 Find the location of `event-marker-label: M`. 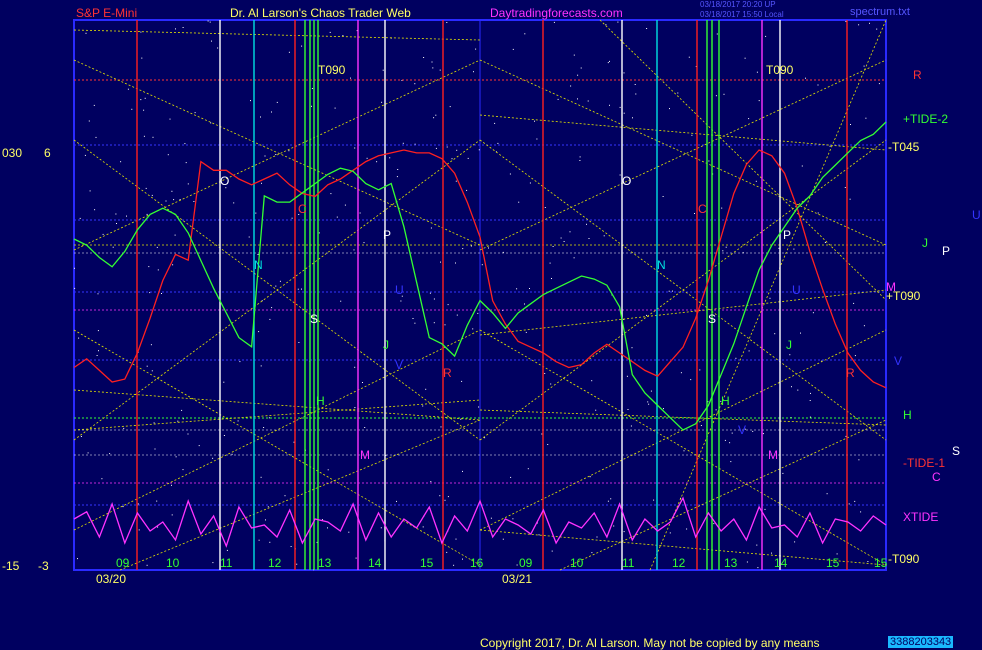

event-marker-label: M is located at coordinates (773, 455).